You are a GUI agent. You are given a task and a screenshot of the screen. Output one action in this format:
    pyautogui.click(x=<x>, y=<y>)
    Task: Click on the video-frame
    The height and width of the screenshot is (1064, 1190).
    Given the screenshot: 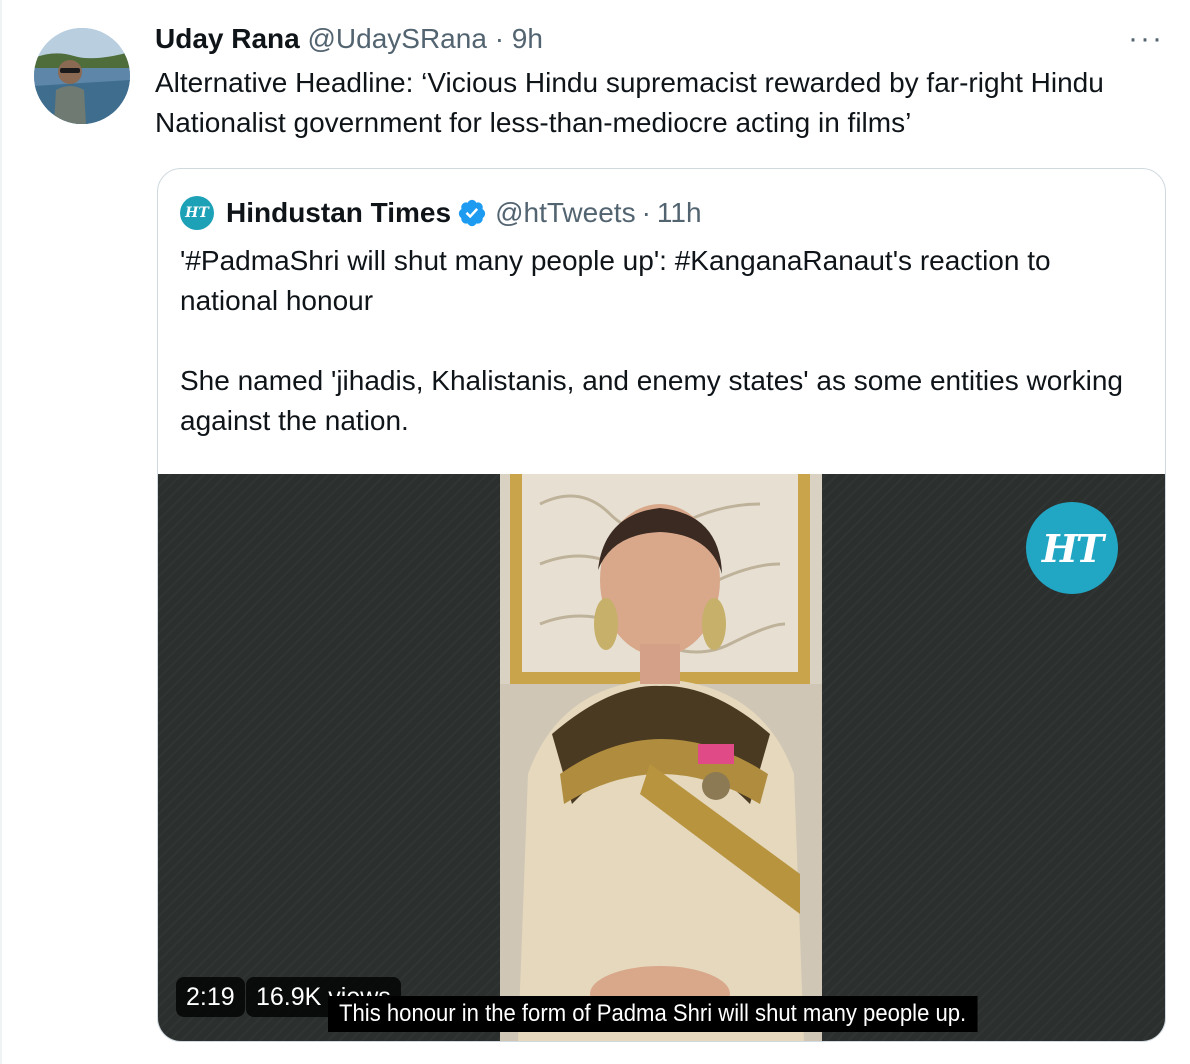 What is the action you would take?
    pyautogui.click(x=661, y=757)
    